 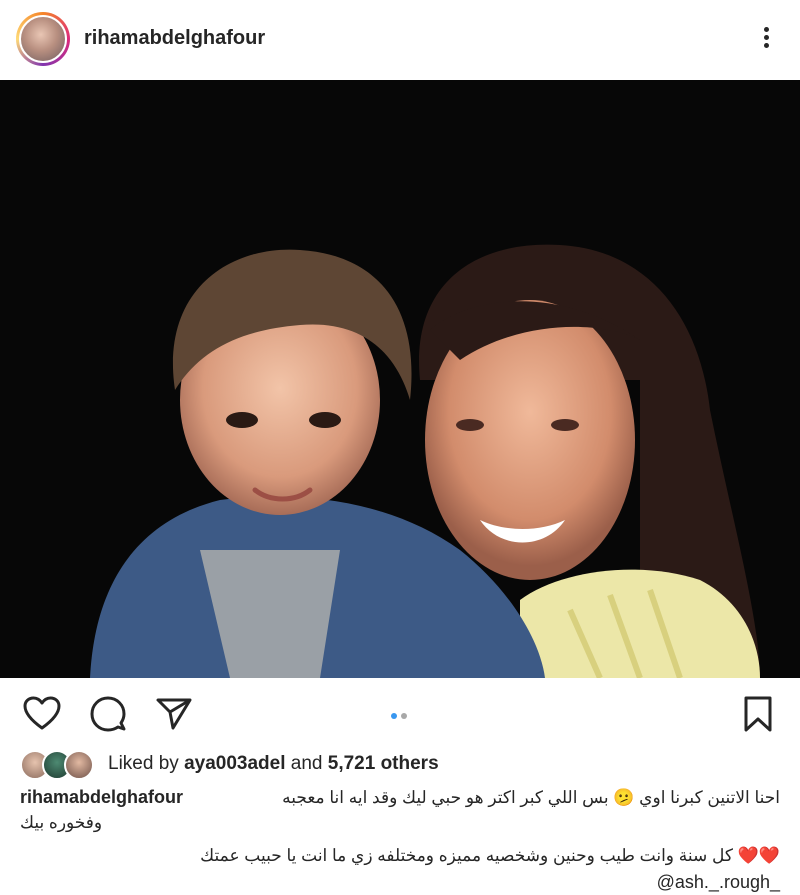 What do you see at coordinates (143, 763) in the screenshot?
I see `likes-prefix: Liked by` at bounding box center [143, 763].